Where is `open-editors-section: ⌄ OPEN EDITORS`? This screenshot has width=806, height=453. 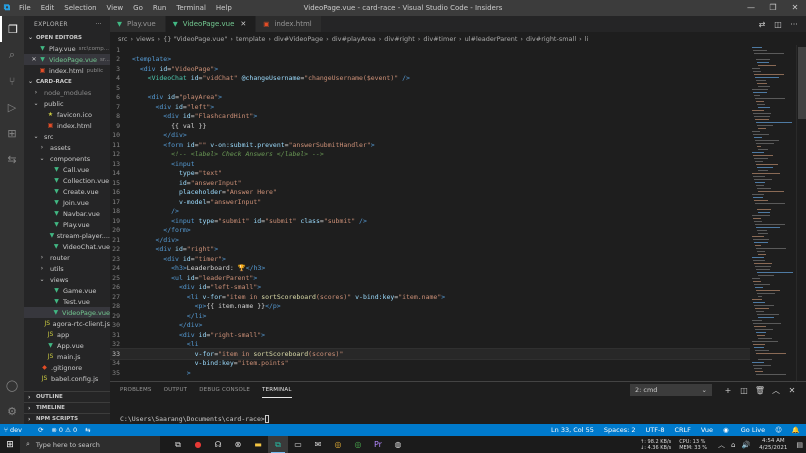 open-editors-section: ⌄ OPEN EDITORS is located at coordinates (67, 37).